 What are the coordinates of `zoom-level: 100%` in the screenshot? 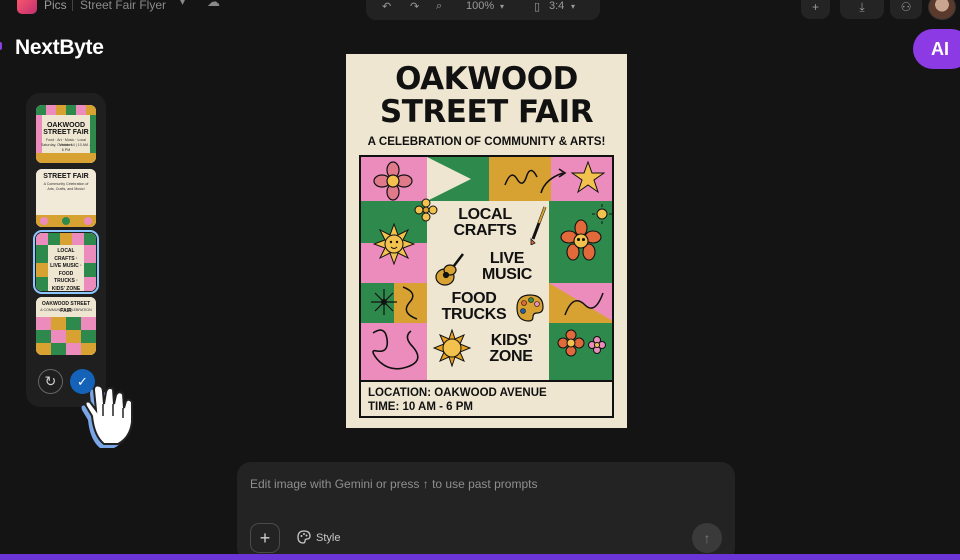 It's located at (480, 6).